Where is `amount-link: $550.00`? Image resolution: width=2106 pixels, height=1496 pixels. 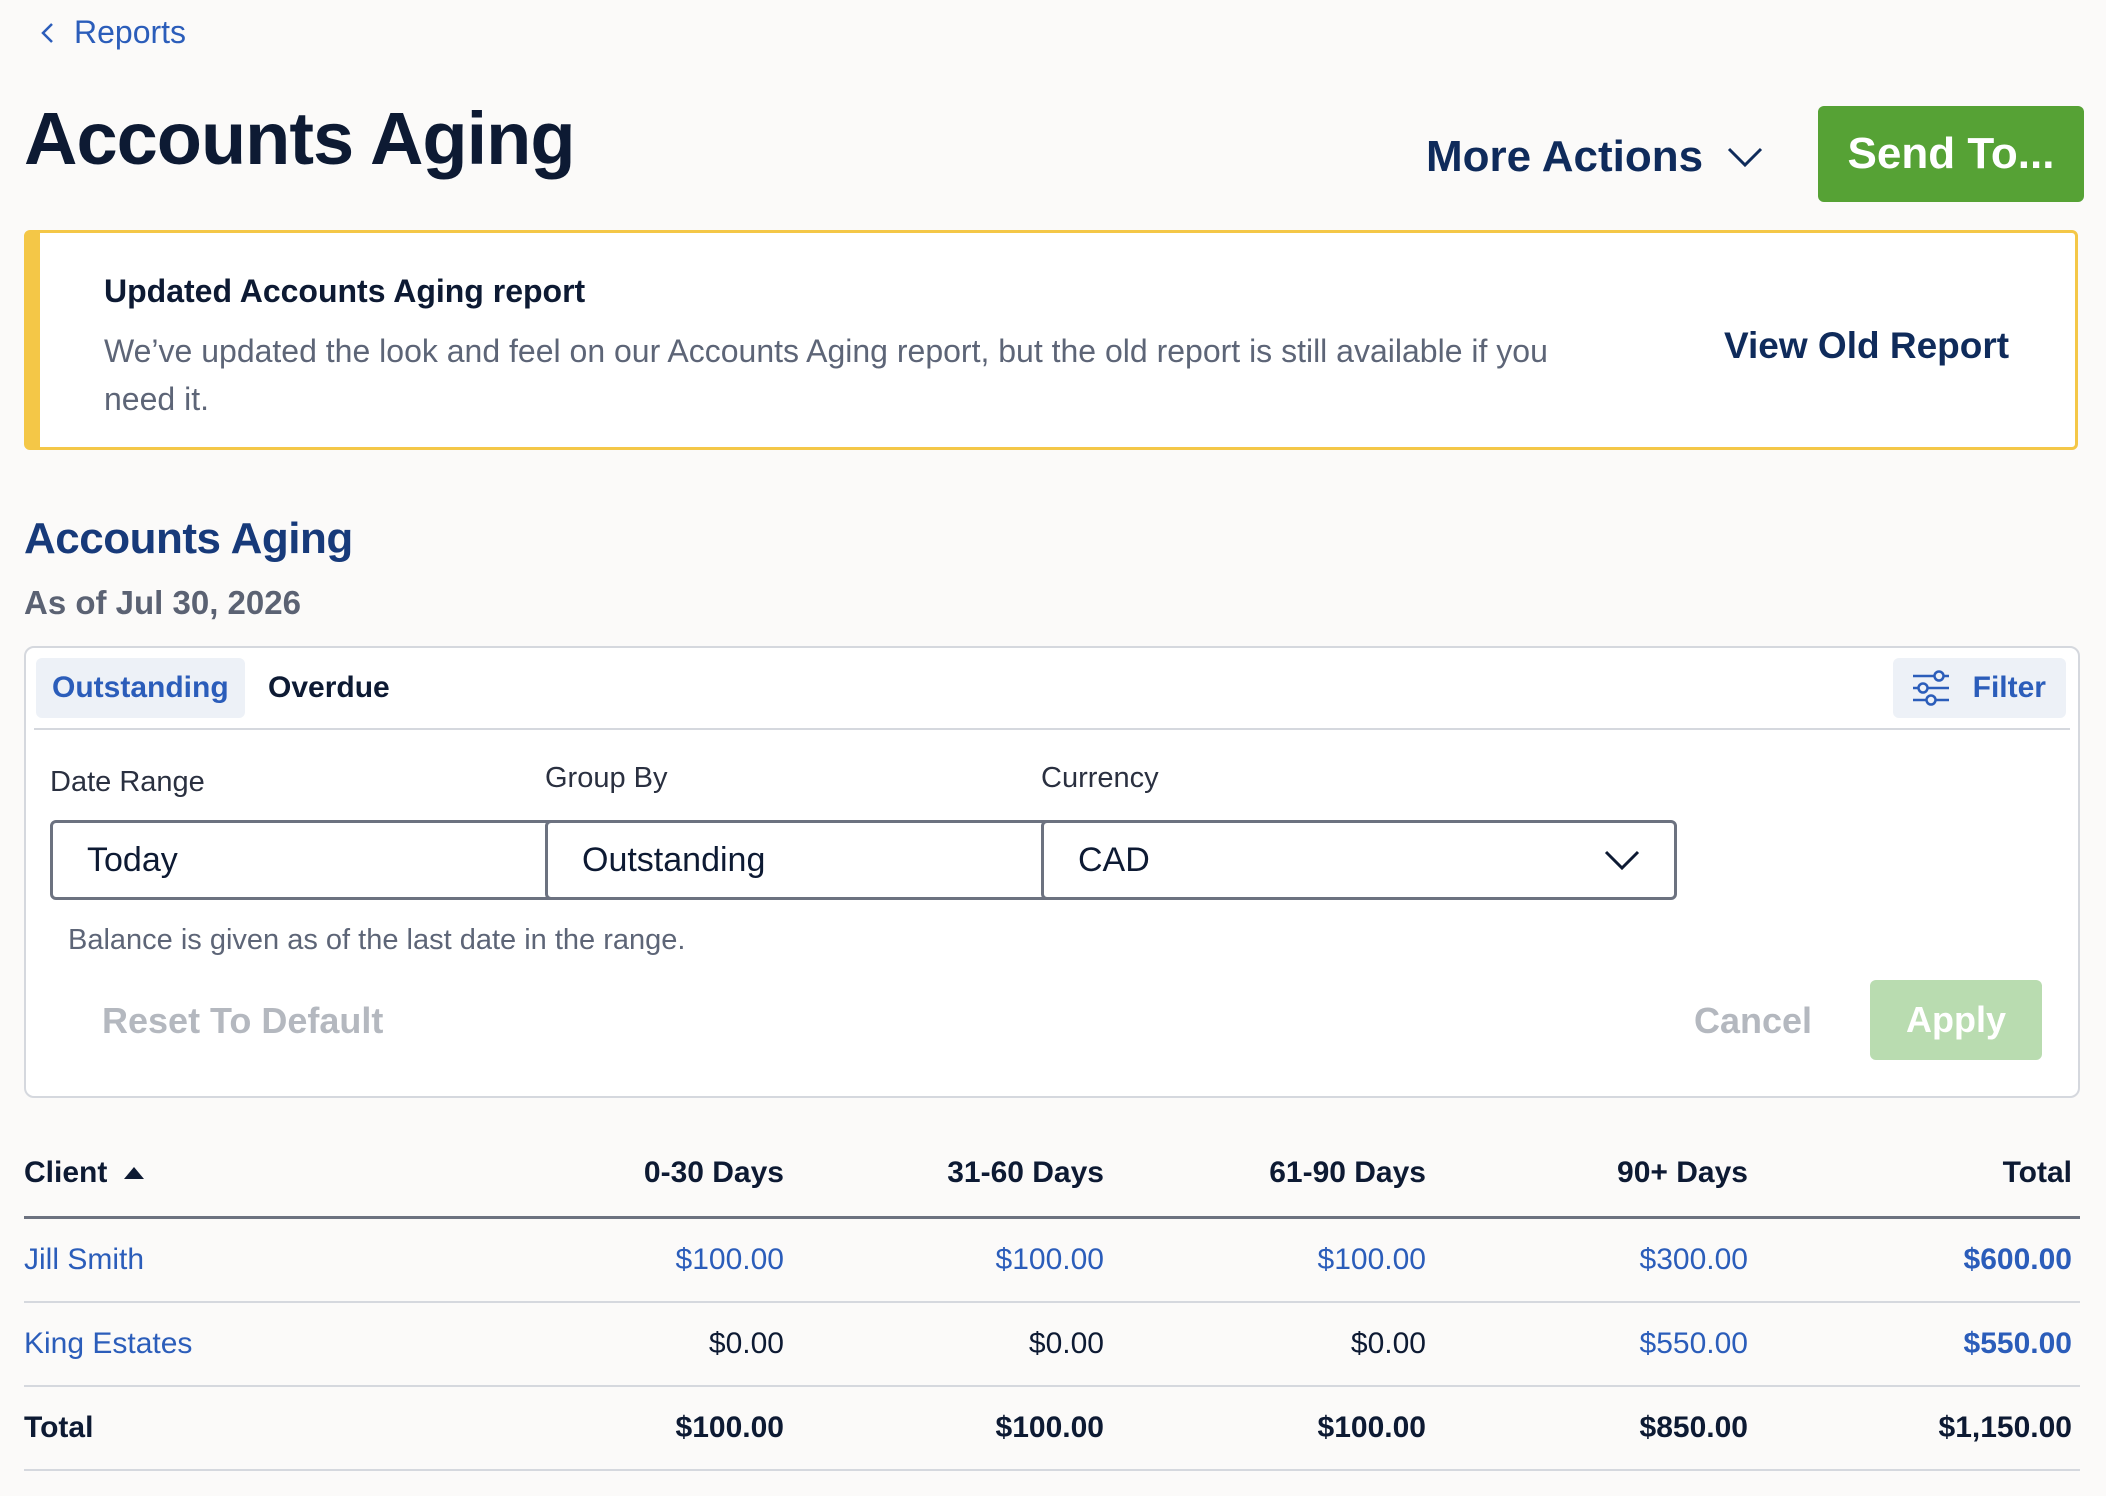
amount-link: $550.00 is located at coordinates (1578, 1344).